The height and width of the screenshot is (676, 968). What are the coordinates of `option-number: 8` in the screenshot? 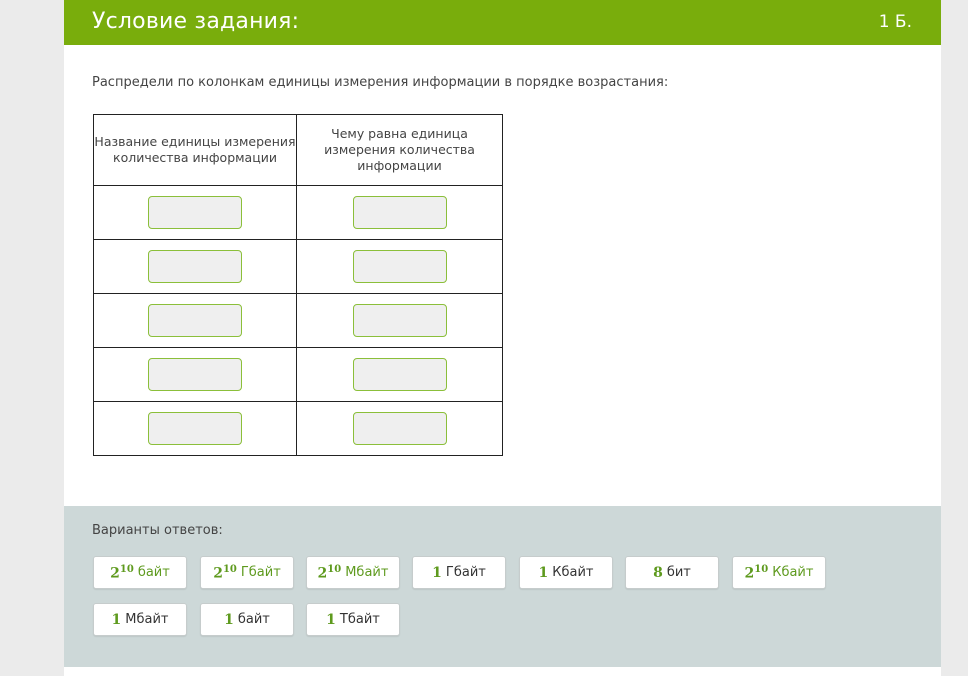 It's located at (658, 573).